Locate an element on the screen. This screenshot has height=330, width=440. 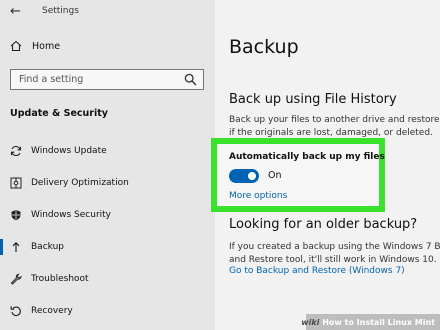
sync-icon is located at coordinates (15, 151).